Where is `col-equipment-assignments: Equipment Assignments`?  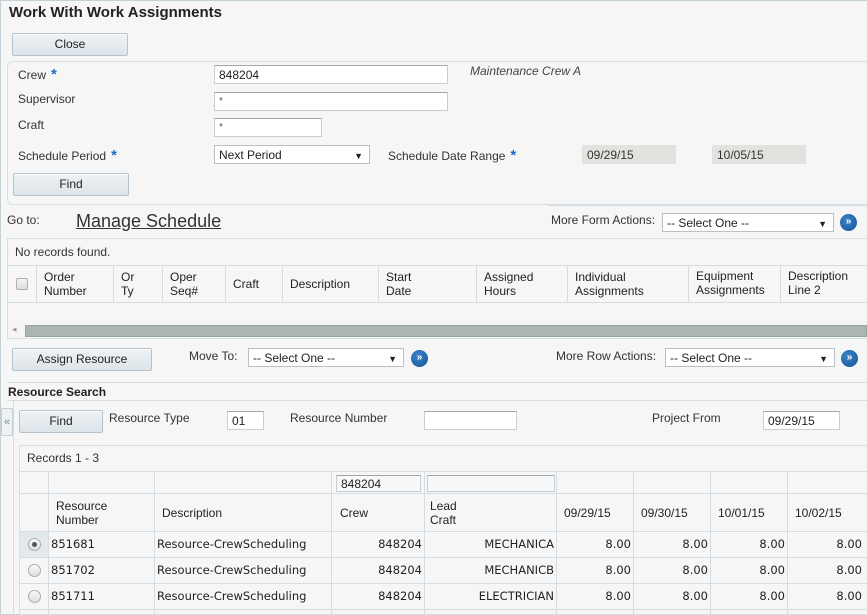 col-equipment-assignments: Equipment Assignments is located at coordinates (730, 283).